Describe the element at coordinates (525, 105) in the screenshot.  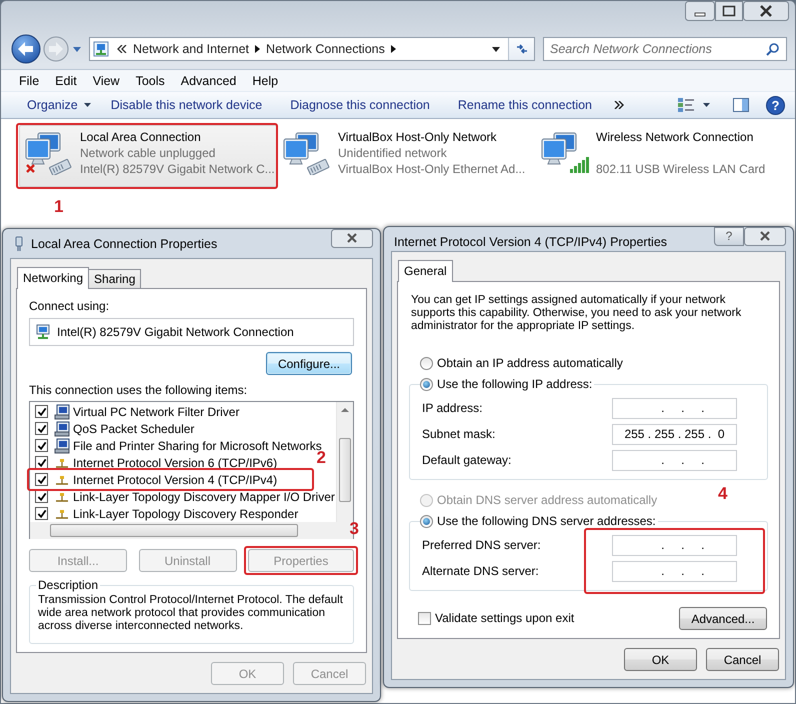
I see `command-button: Rename this connection` at that location.